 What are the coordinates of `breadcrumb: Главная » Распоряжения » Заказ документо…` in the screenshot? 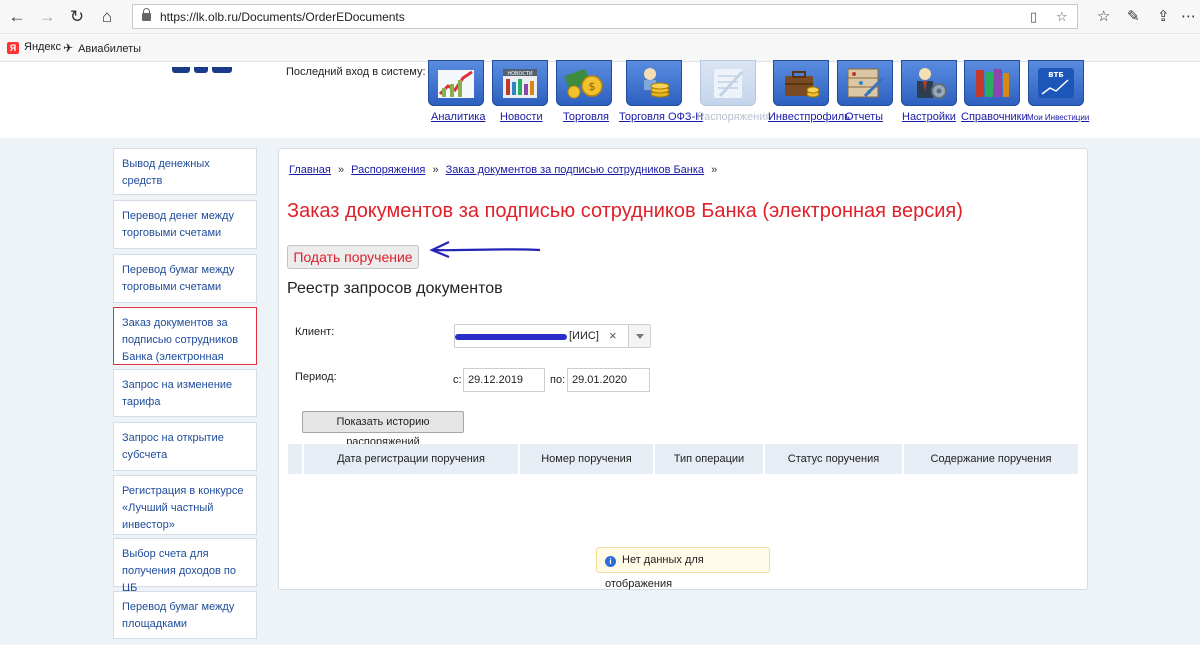 It's located at (505, 170).